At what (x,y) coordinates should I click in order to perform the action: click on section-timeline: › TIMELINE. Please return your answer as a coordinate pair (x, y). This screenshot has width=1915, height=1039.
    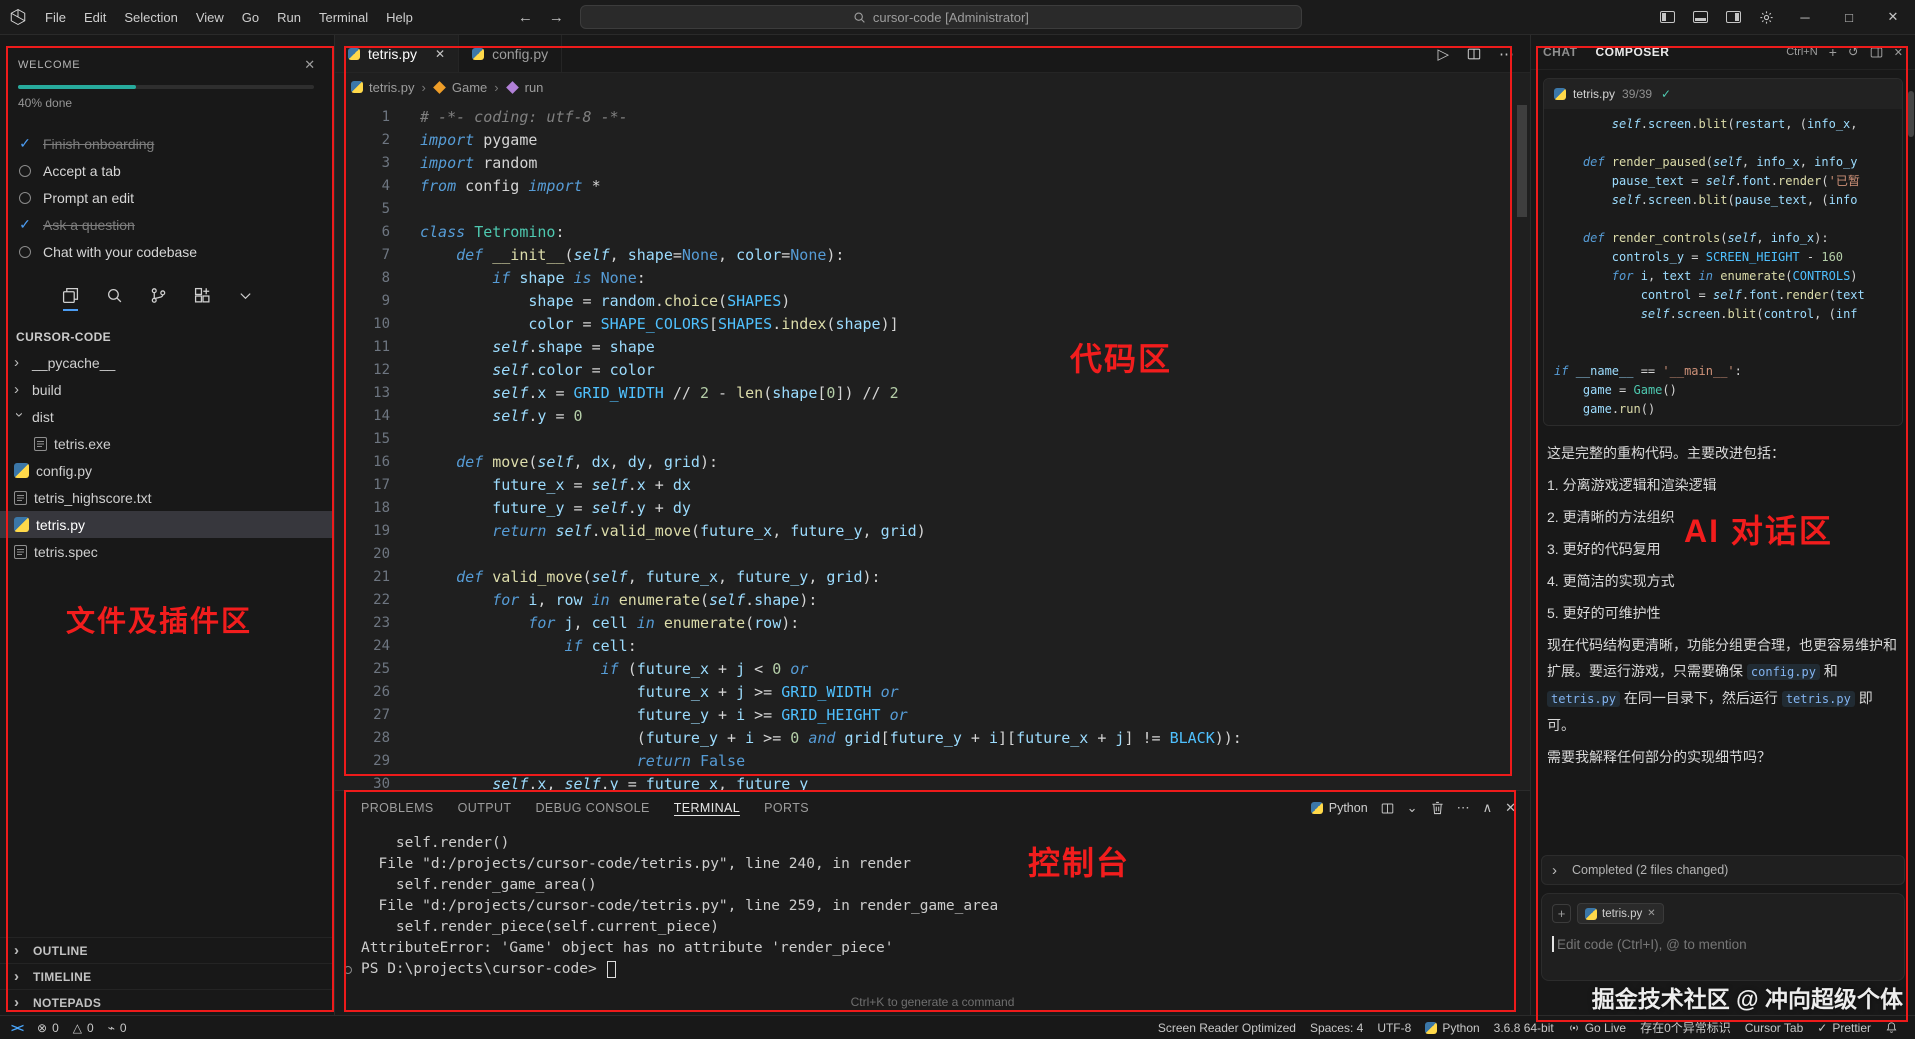
    Looking at the image, I should click on (167, 976).